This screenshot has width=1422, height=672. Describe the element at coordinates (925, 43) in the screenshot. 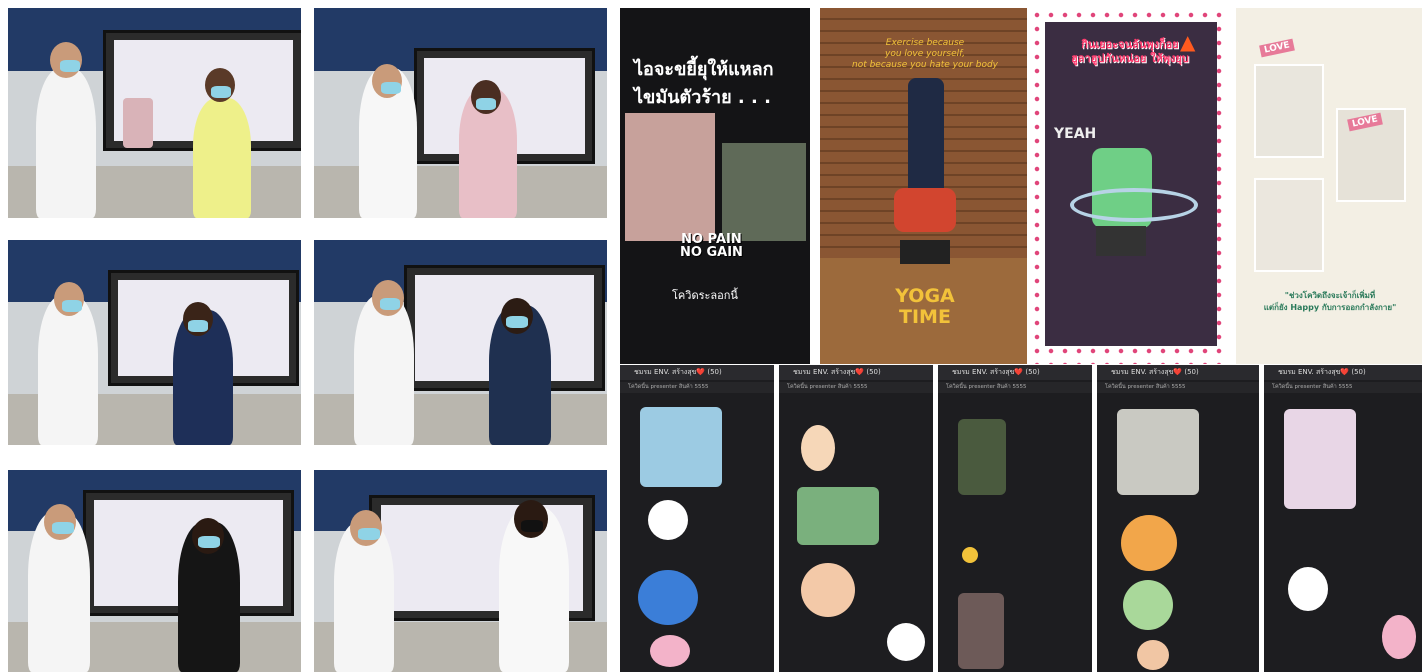

I see `quote-line-1: Exercise because` at that location.